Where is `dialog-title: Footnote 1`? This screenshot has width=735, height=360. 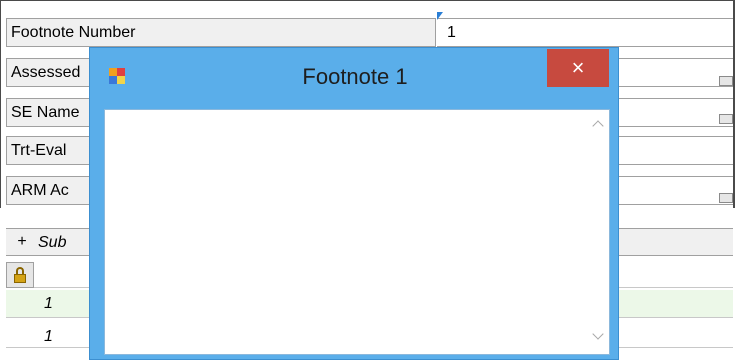
dialog-title: Footnote 1 is located at coordinates (355, 76).